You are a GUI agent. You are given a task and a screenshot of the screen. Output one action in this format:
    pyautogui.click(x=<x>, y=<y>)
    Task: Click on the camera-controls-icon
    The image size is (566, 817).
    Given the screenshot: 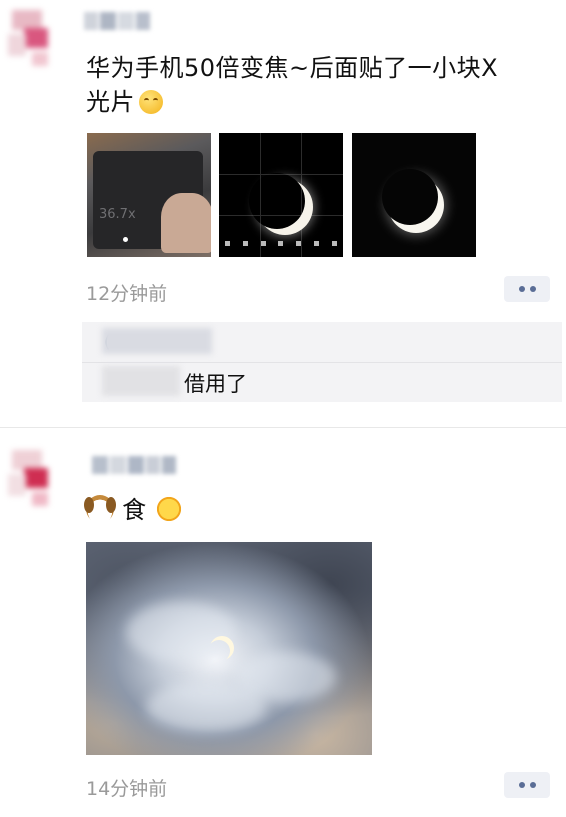 What is the action you would take?
    pyautogui.click(x=281, y=245)
    